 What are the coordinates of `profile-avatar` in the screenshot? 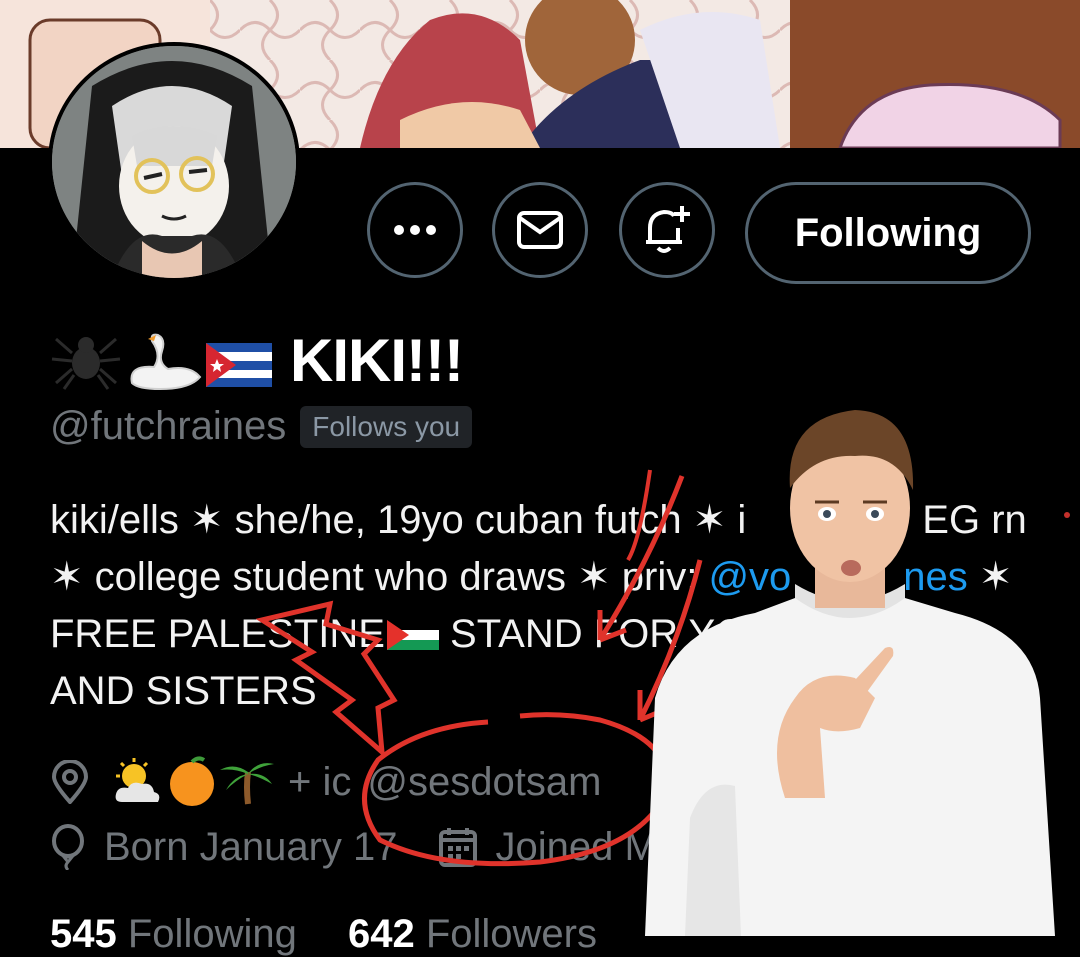 It's located at (174, 162).